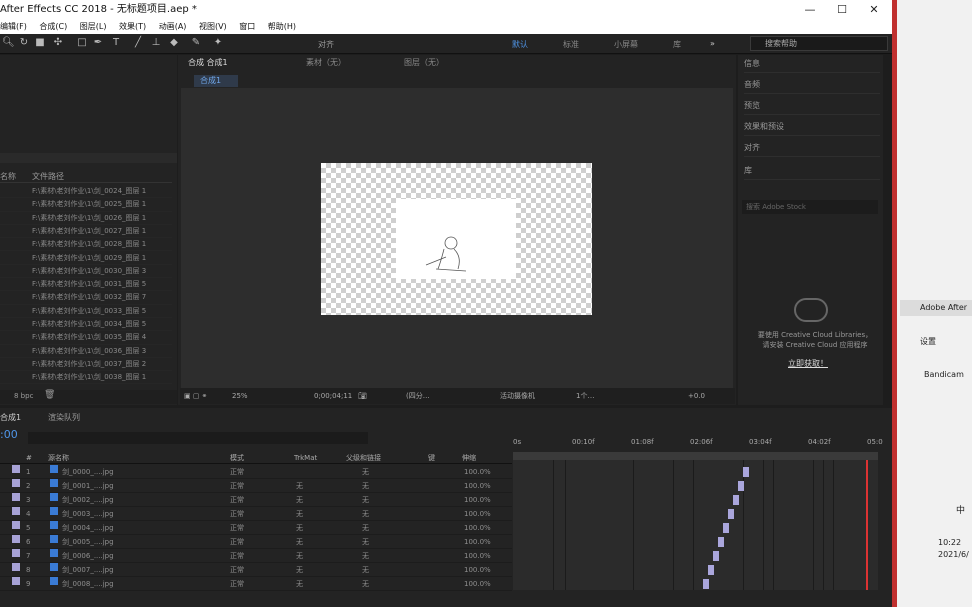  What do you see at coordinates (86, 325) in the screenshot?
I see `project-row: F:\素材\老刘作业\1\剑_0034_图层 5` at bounding box center [86, 325].